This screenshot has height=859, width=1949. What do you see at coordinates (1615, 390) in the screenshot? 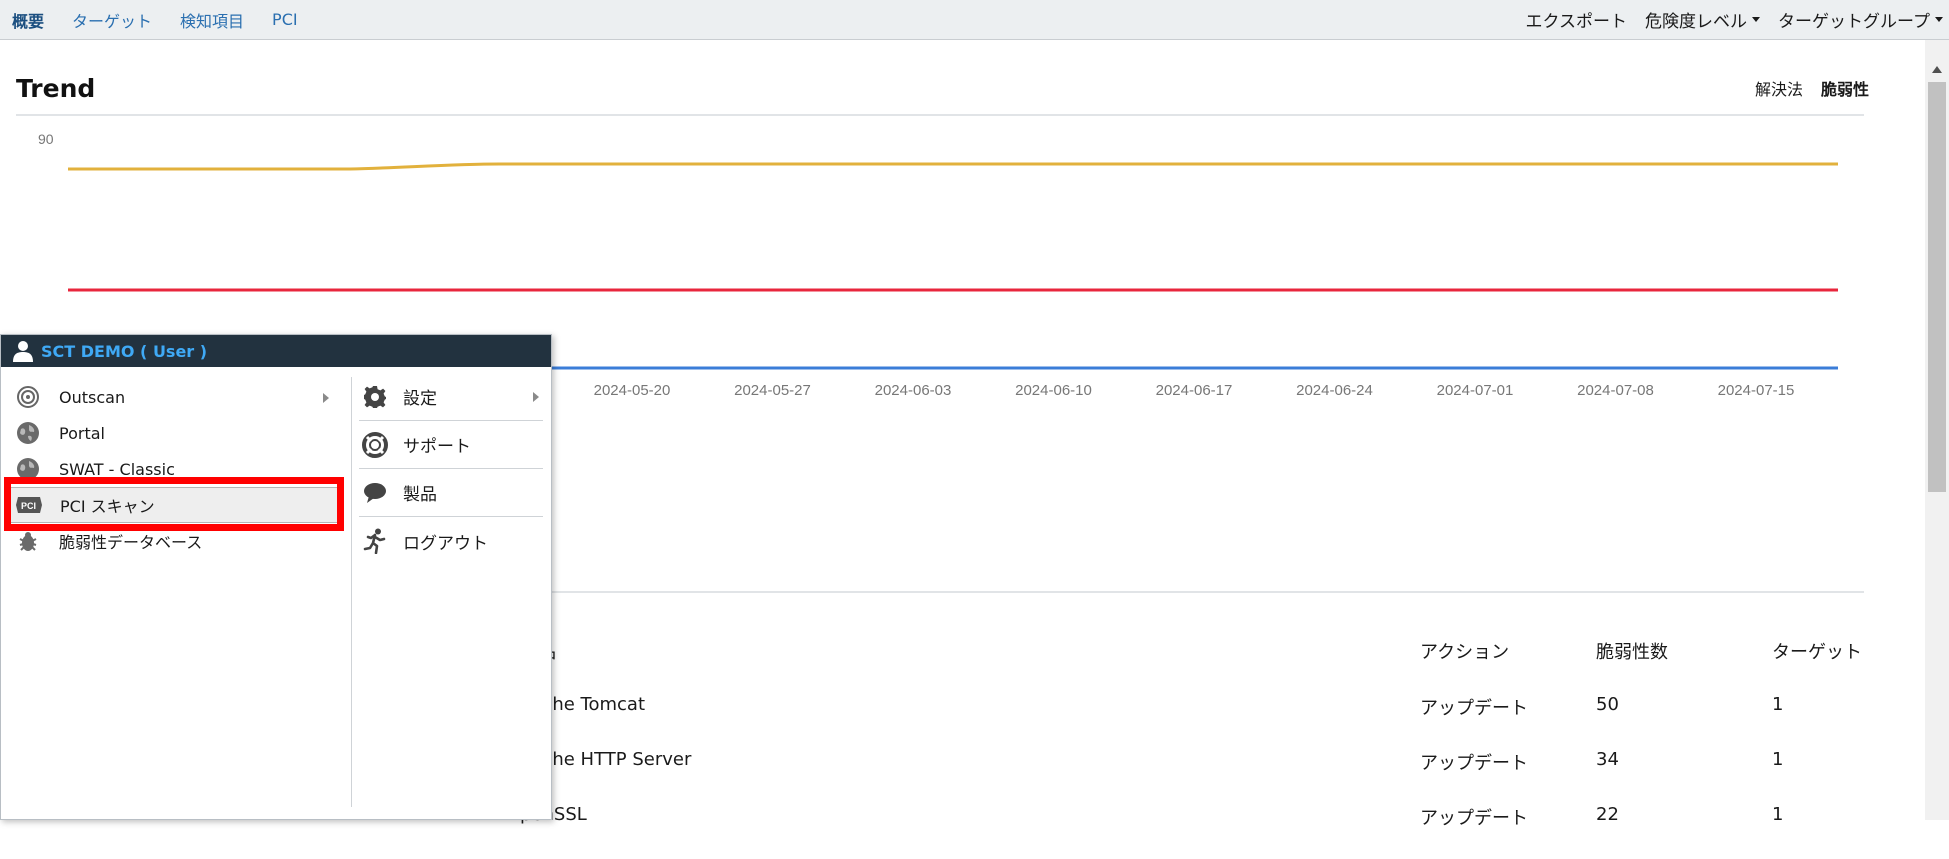
I see `x-tick-label: 2024-07-08` at bounding box center [1615, 390].